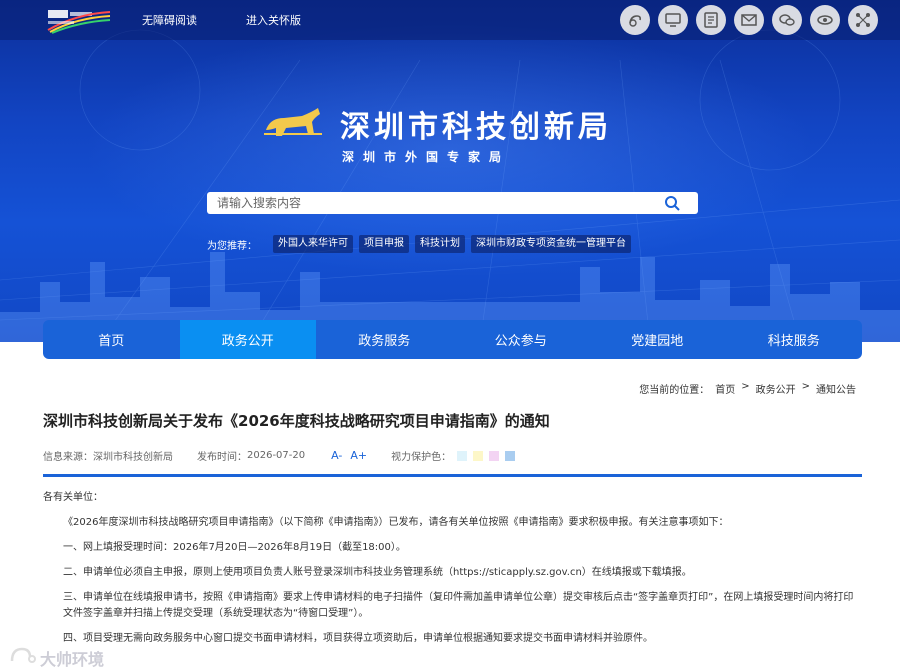 This screenshot has height=670, width=900. Describe the element at coordinates (293, 122) in the screenshot. I see `golden-bull-logo` at that location.